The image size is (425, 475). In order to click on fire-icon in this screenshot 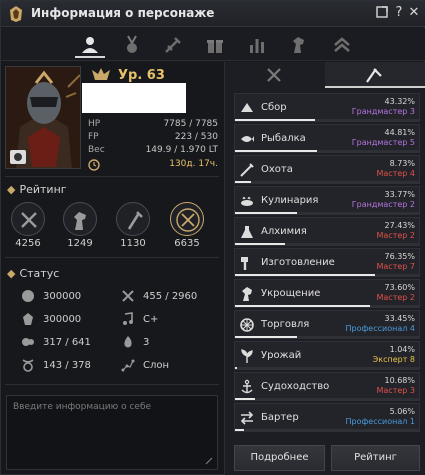, I will do `click(128, 342)`.